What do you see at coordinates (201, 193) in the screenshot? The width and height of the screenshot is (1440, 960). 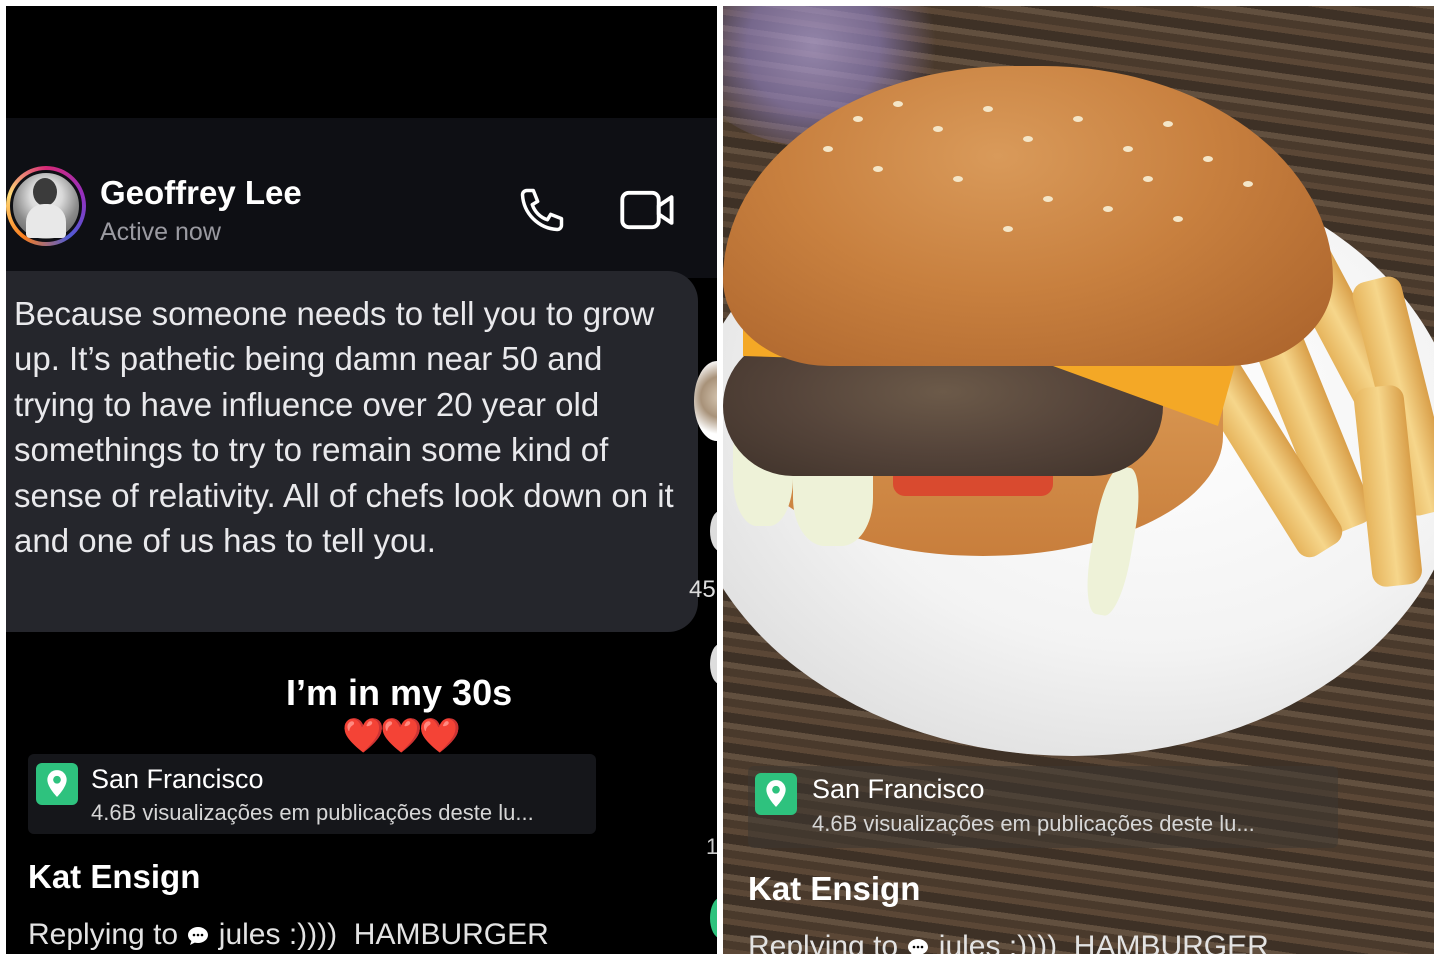 I see `contact-name: Geoffrey Lee` at bounding box center [201, 193].